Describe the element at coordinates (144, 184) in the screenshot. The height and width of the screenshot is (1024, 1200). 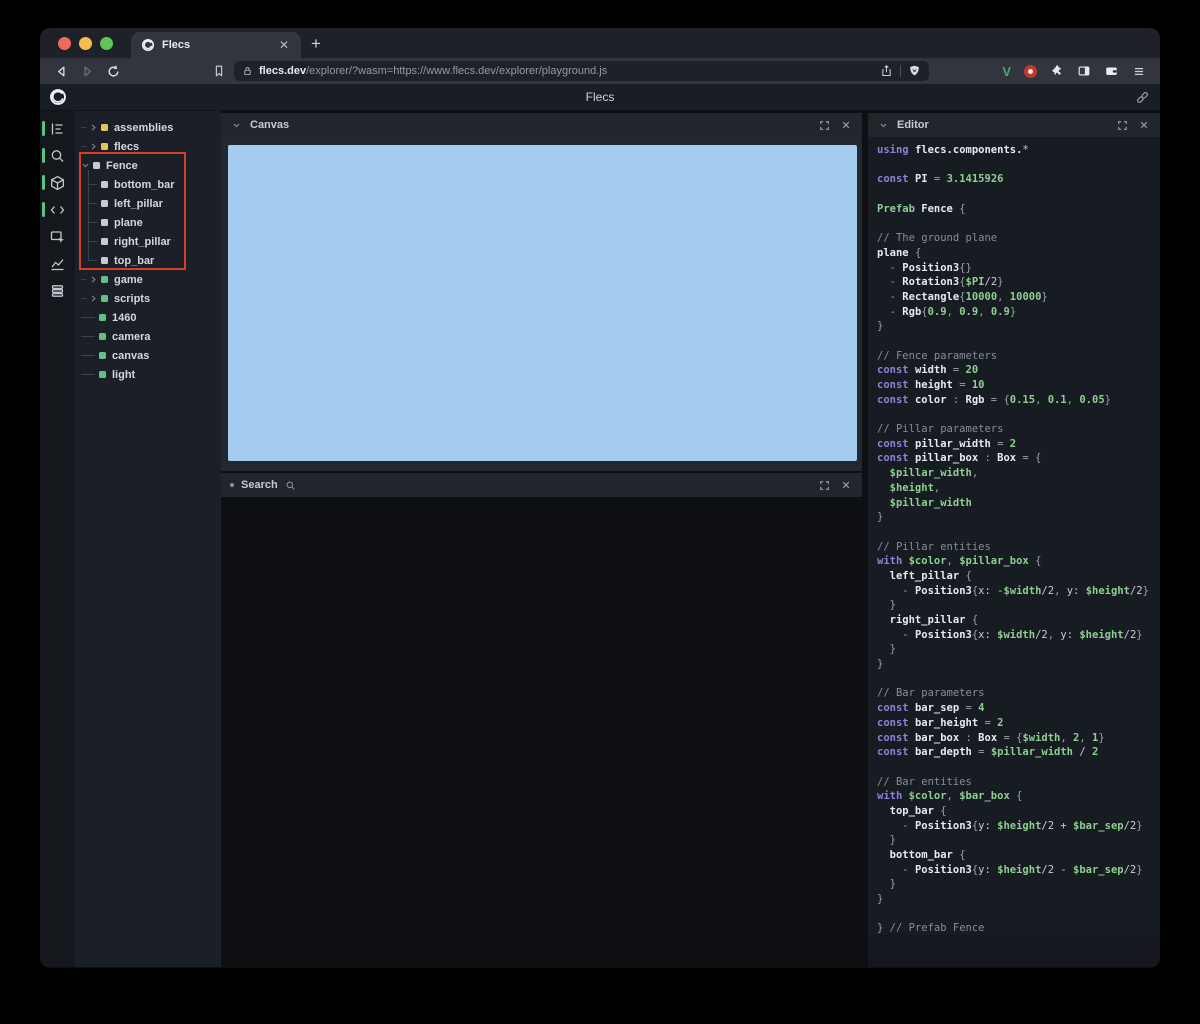
I see `tree-item-label: bottom_bar` at that location.